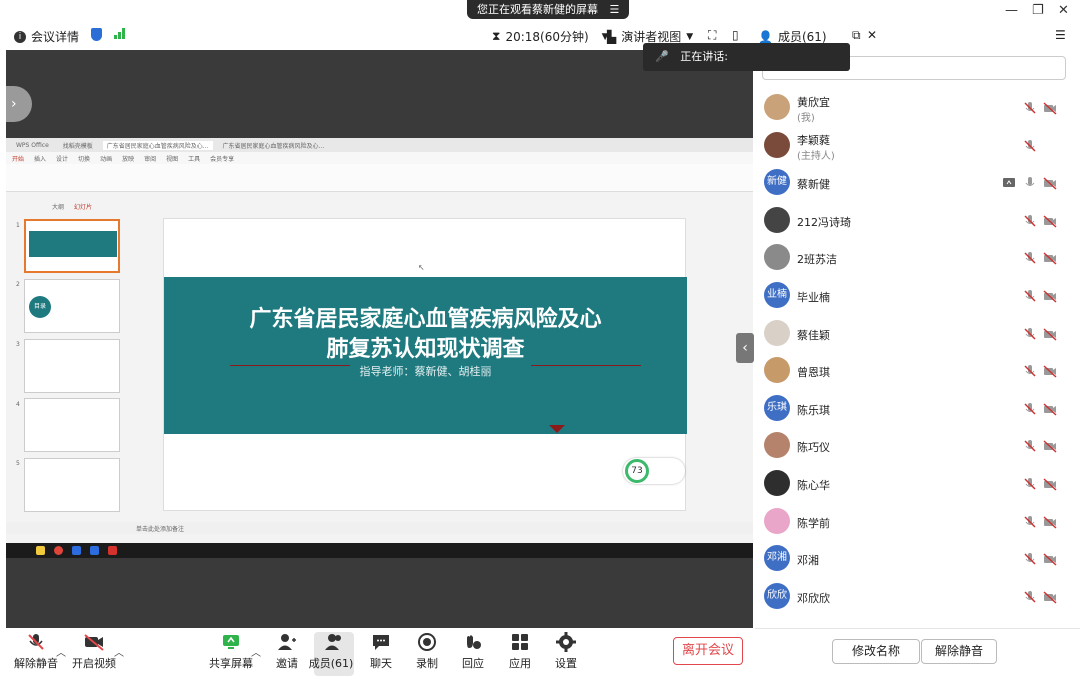 Image resolution: width=1080 pixels, height=681 pixels. What do you see at coordinates (912, 220) in the screenshot?
I see `participant-row: 212冯诗琦` at bounding box center [912, 220].